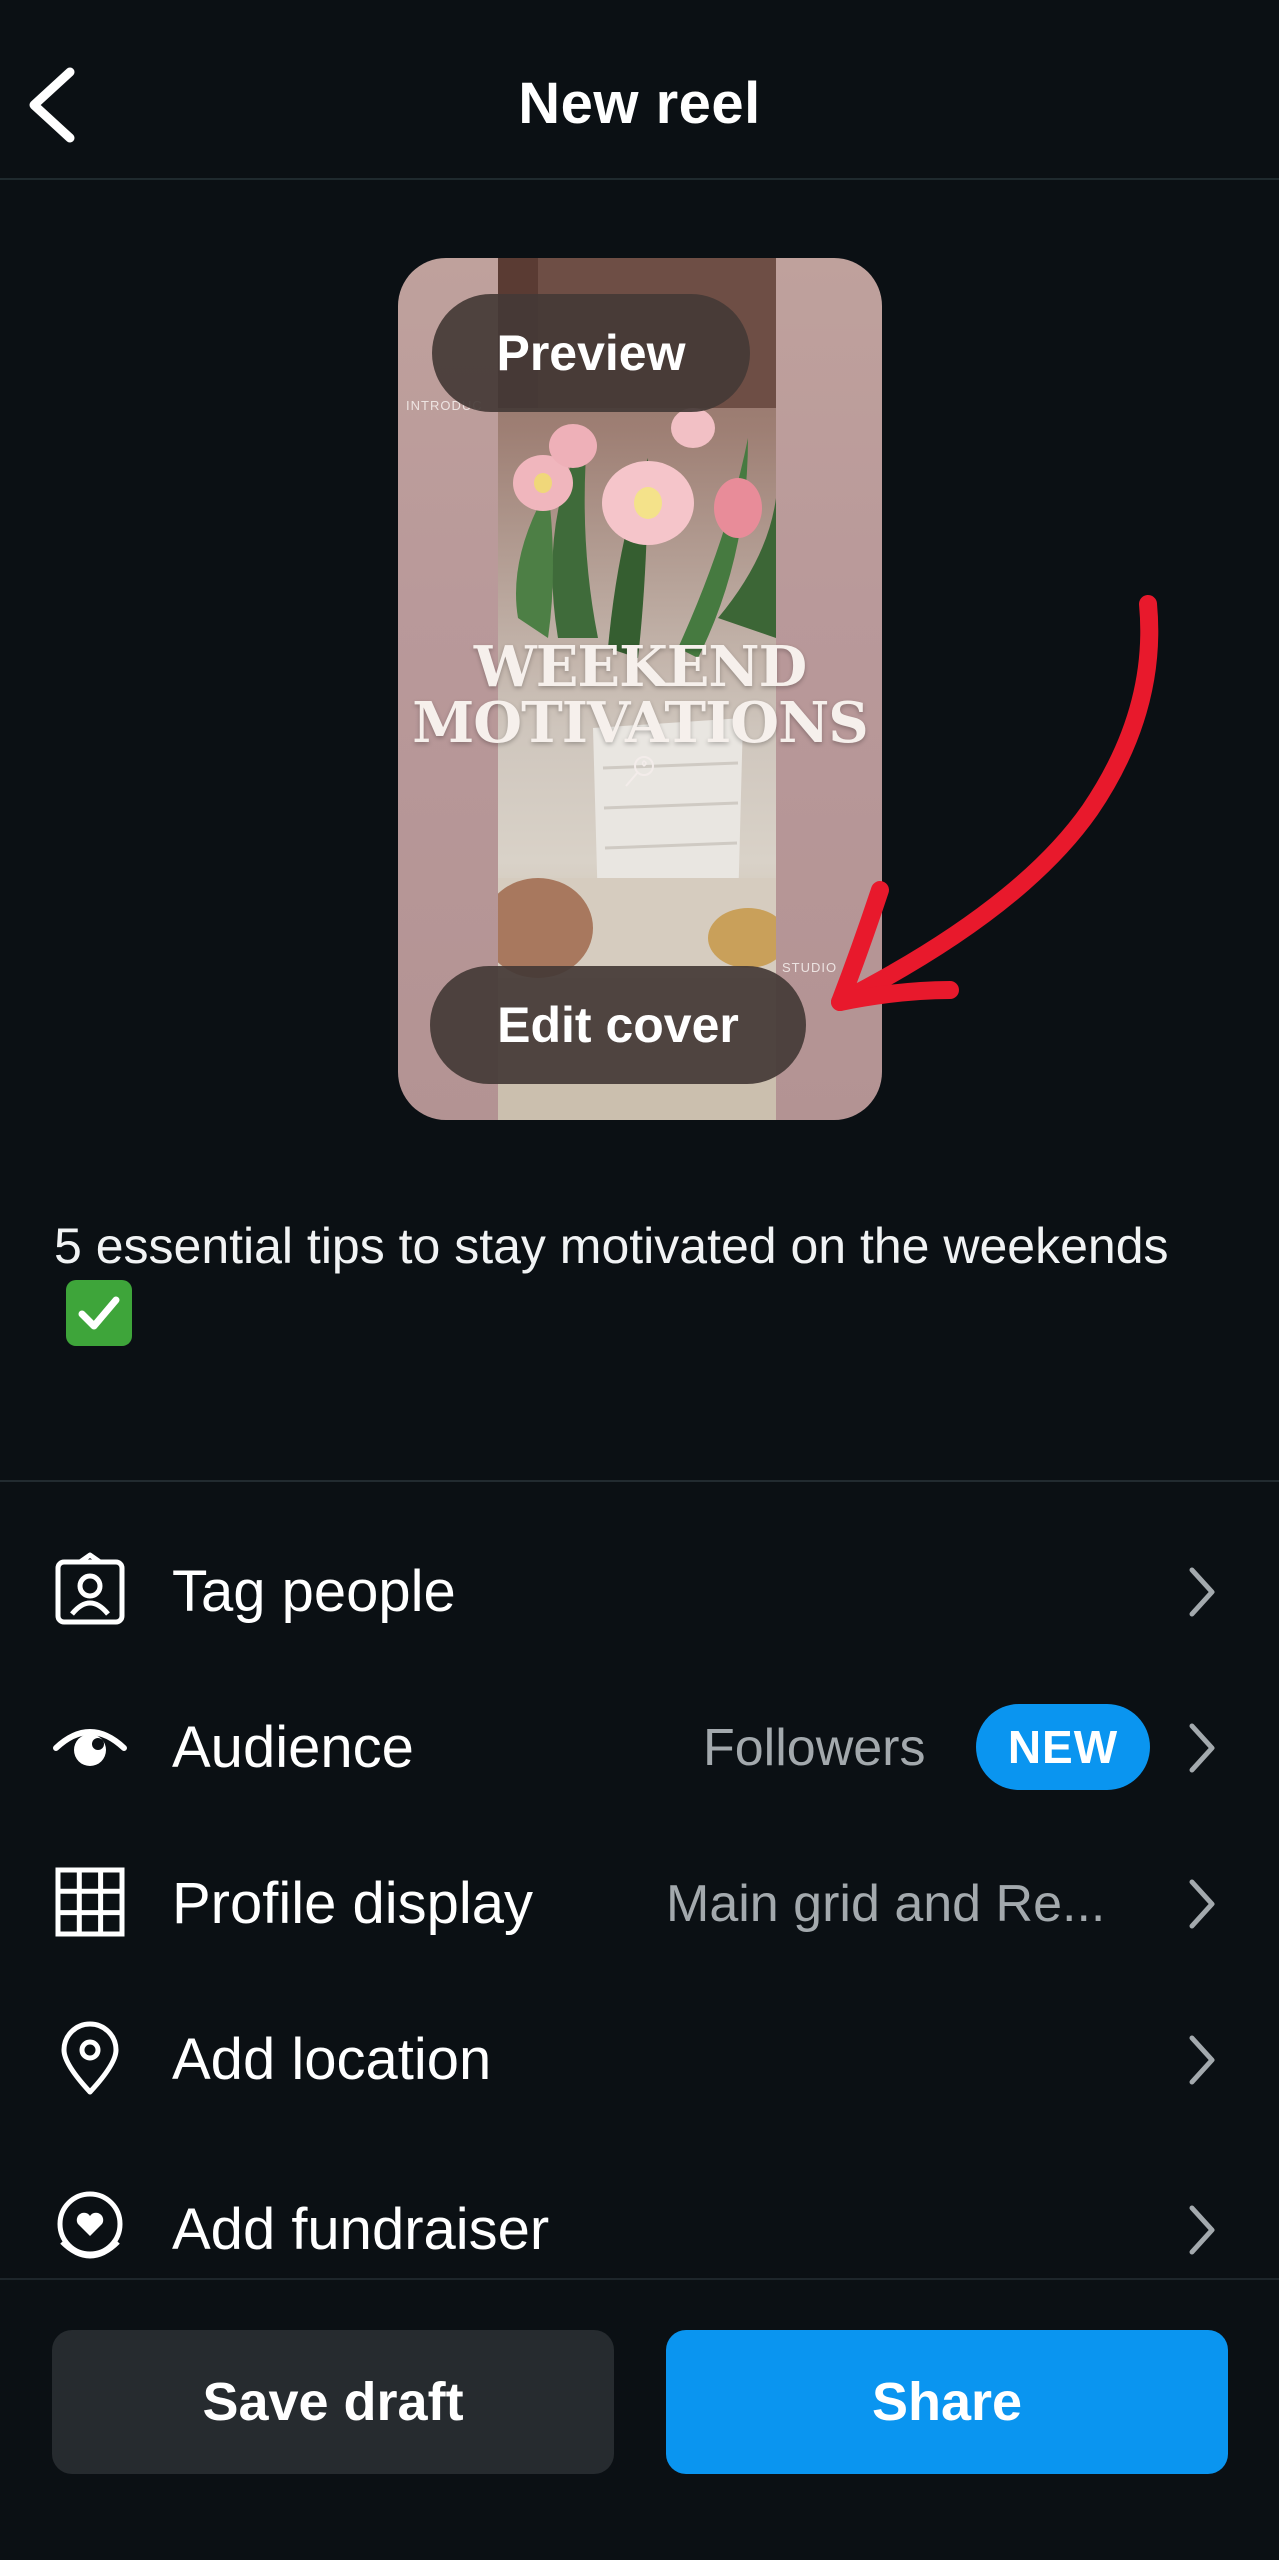  I want to click on audience-value: Followers, so click(814, 1748).